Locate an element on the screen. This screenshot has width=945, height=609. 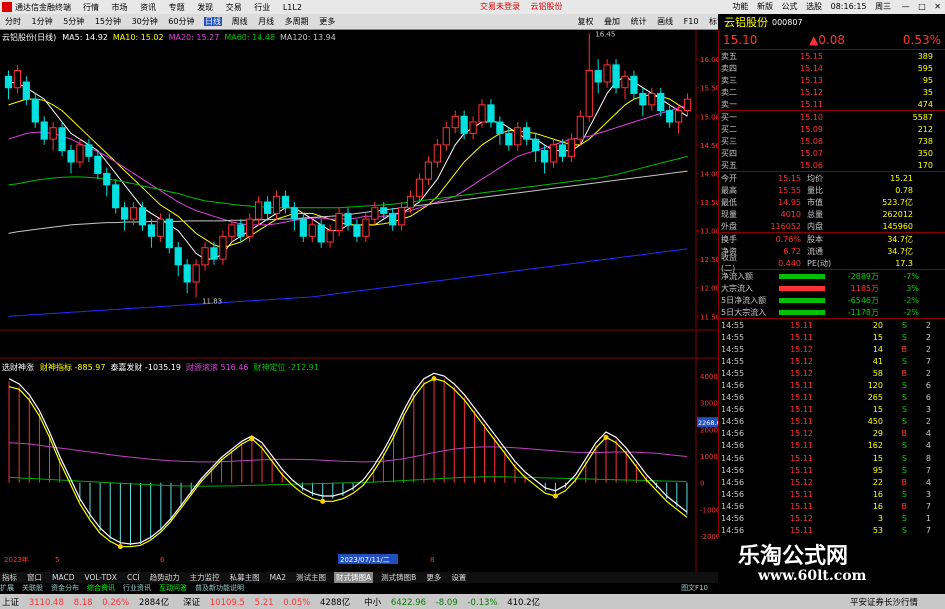
tick-row: 14:55 15.11 15 S 2 is located at coordinates (832, 337).